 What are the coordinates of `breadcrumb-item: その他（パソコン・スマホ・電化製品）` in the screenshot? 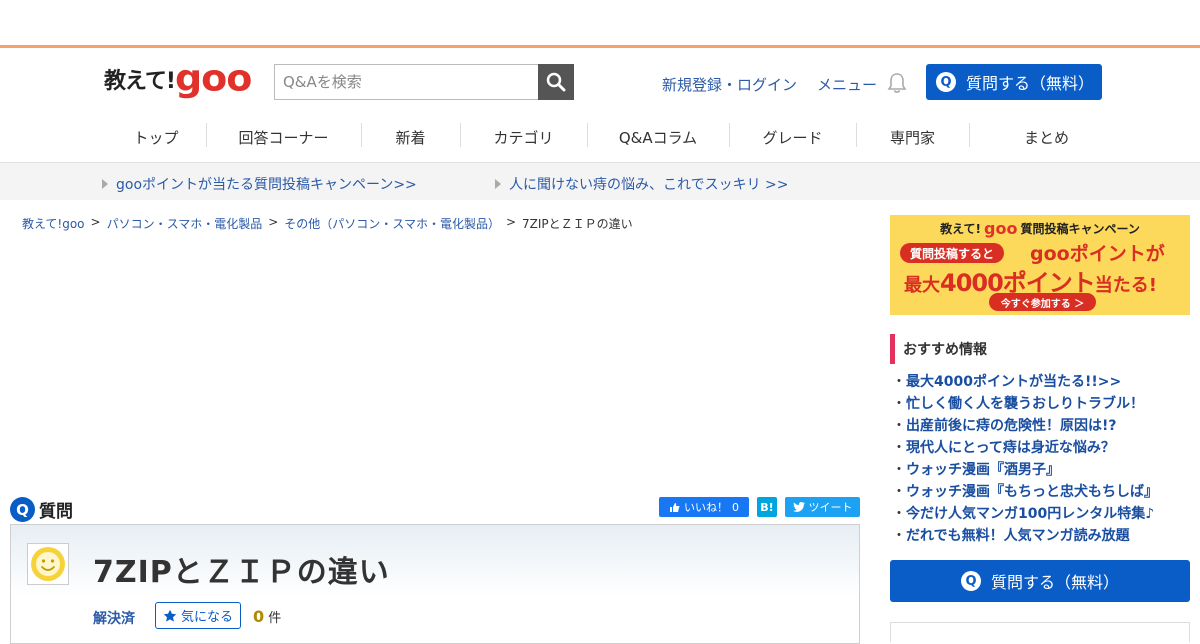 It's located at (392, 223).